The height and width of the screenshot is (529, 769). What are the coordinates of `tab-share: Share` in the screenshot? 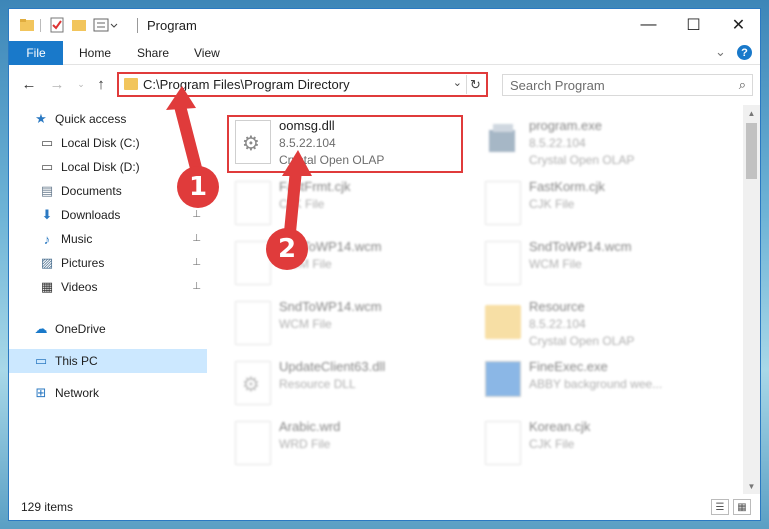 It's located at (153, 53).